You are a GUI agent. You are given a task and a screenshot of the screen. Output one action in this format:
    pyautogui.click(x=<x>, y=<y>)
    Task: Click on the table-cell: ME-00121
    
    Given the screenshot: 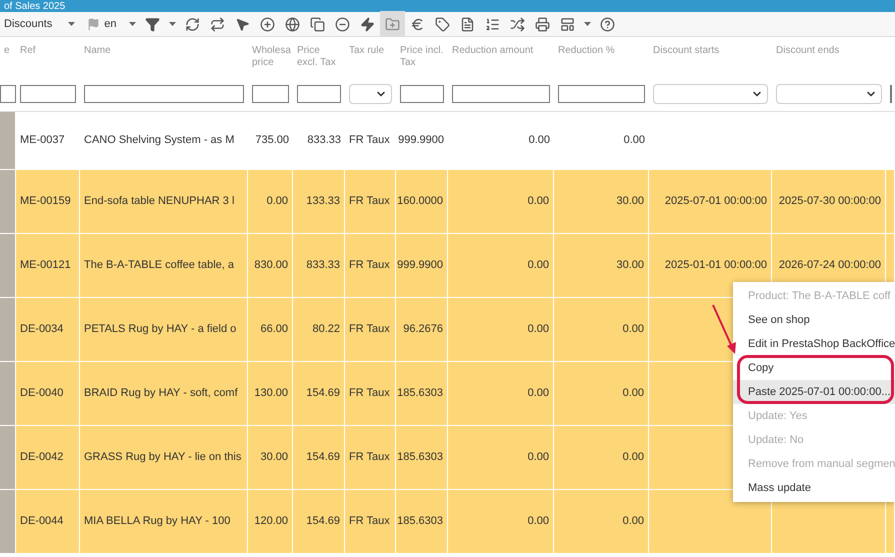 What is the action you would take?
    pyautogui.click(x=48, y=265)
    